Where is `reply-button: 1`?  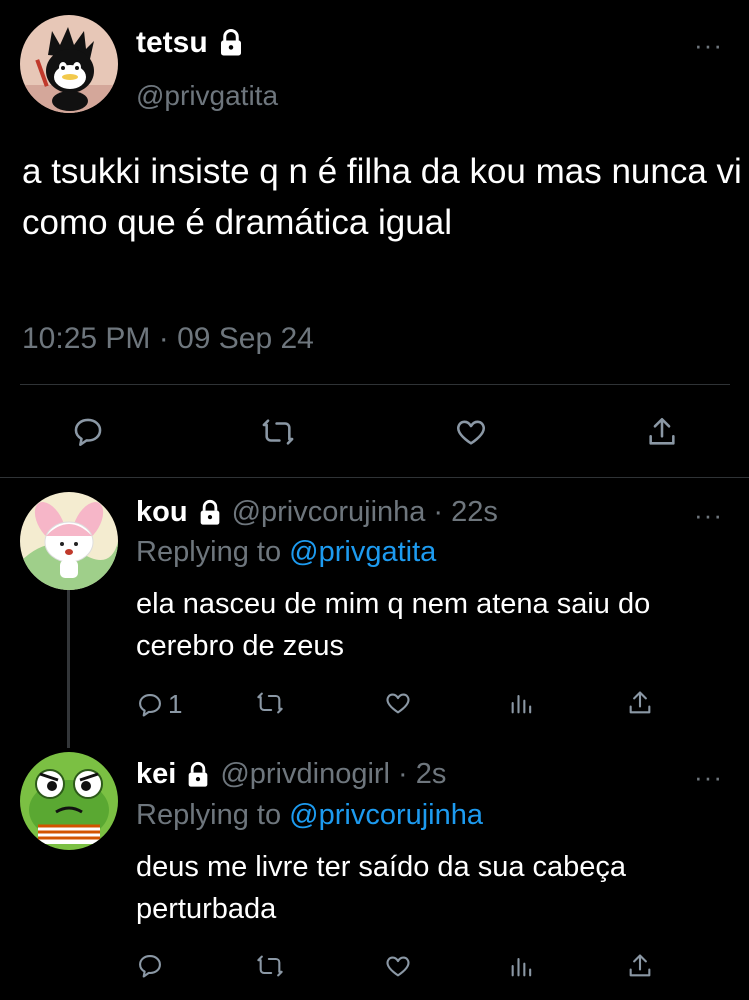
reply-button: 1 is located at coordinates (159, 704).